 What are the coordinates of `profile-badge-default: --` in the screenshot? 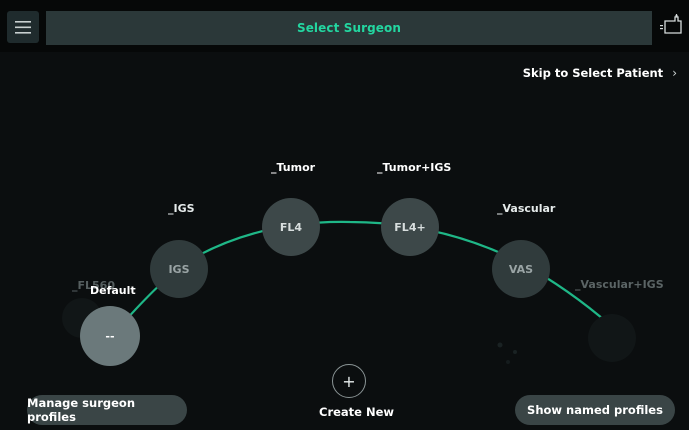 It's located at (110, 336).